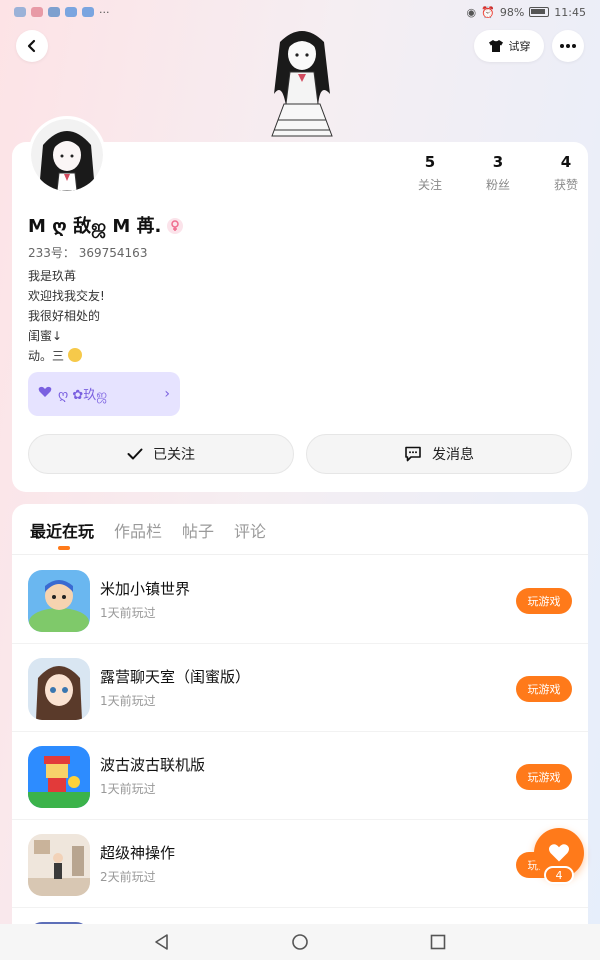  I want to click on stat-value: 5, so click(430, 162).